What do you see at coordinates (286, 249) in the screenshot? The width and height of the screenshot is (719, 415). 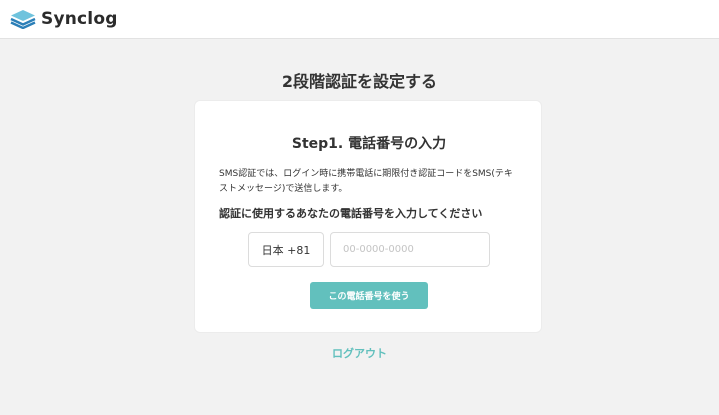 I see `country-code-select: 日本 +81` at bounding box center [286, 249].